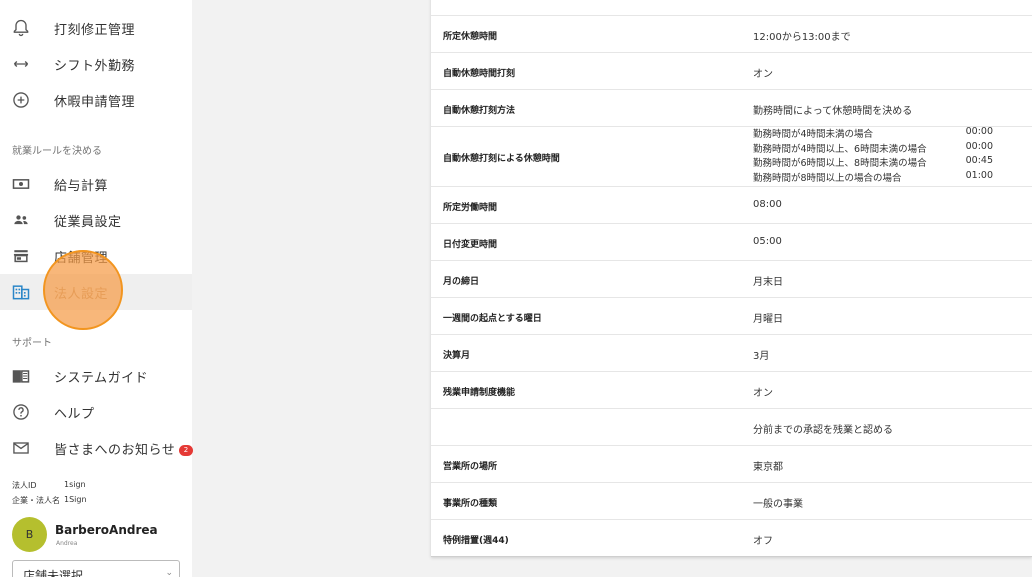  I want to click on table-row: 自動休憩打刻方法 勤務時間によって休憩時間を決める, so click(731, 108).